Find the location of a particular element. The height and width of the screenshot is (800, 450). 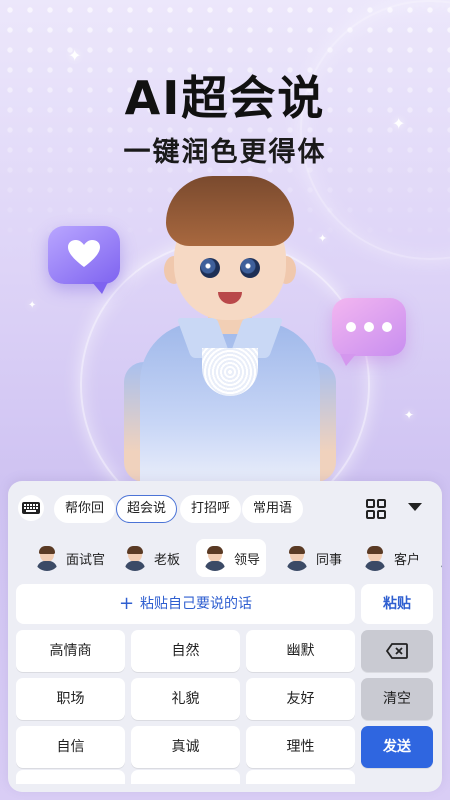

role-item-colleague: 同事 is located at coordinates (313, 558).